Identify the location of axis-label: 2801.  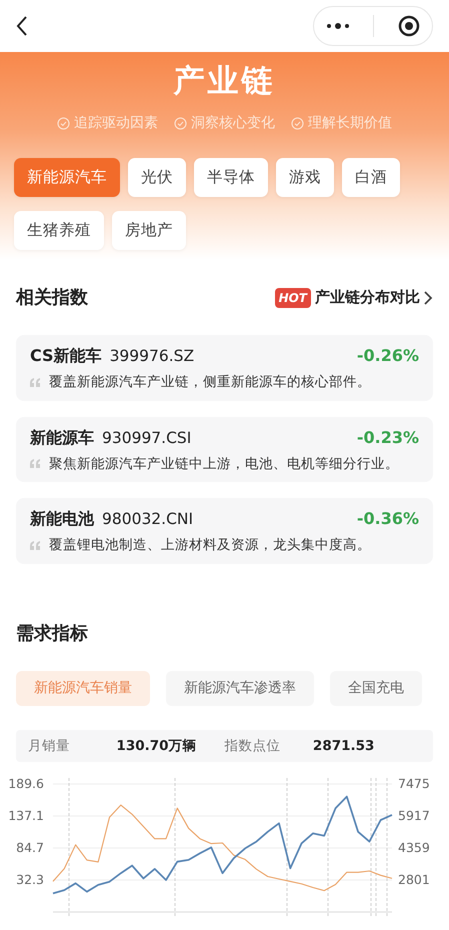
(414, 879).